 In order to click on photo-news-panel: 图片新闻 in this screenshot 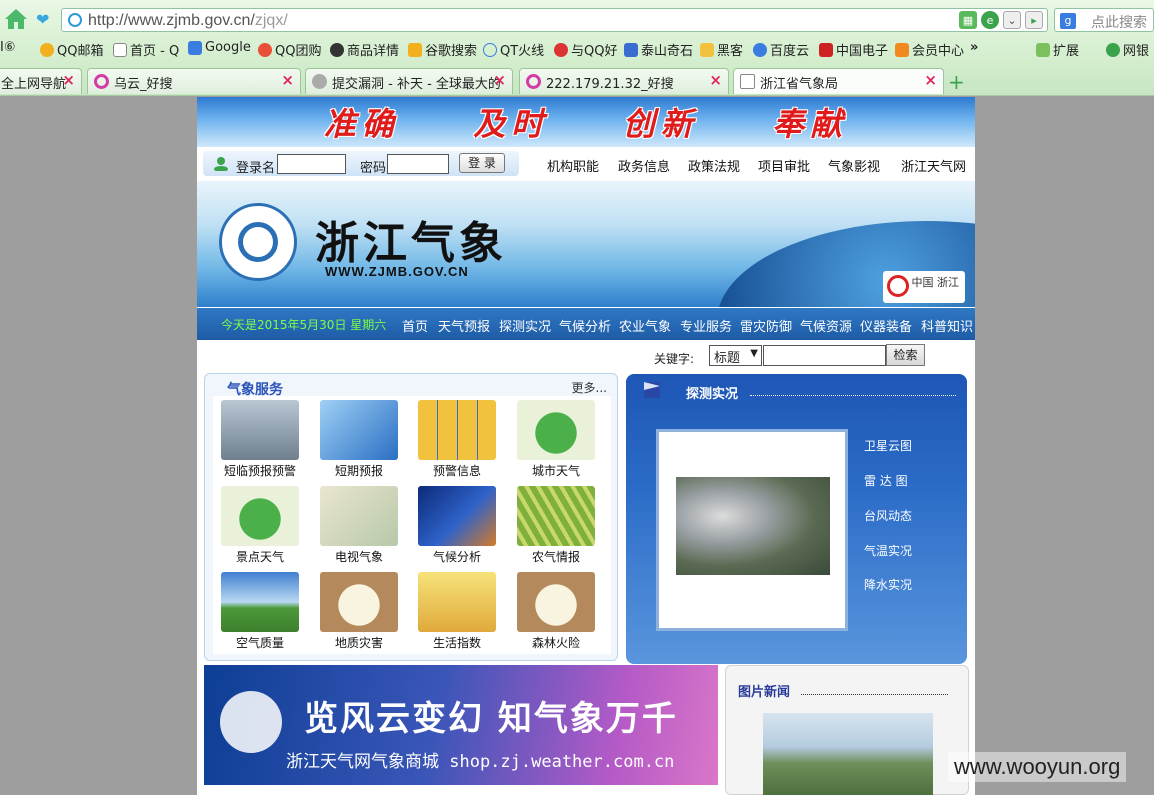, I will do `click(847, 730)`.